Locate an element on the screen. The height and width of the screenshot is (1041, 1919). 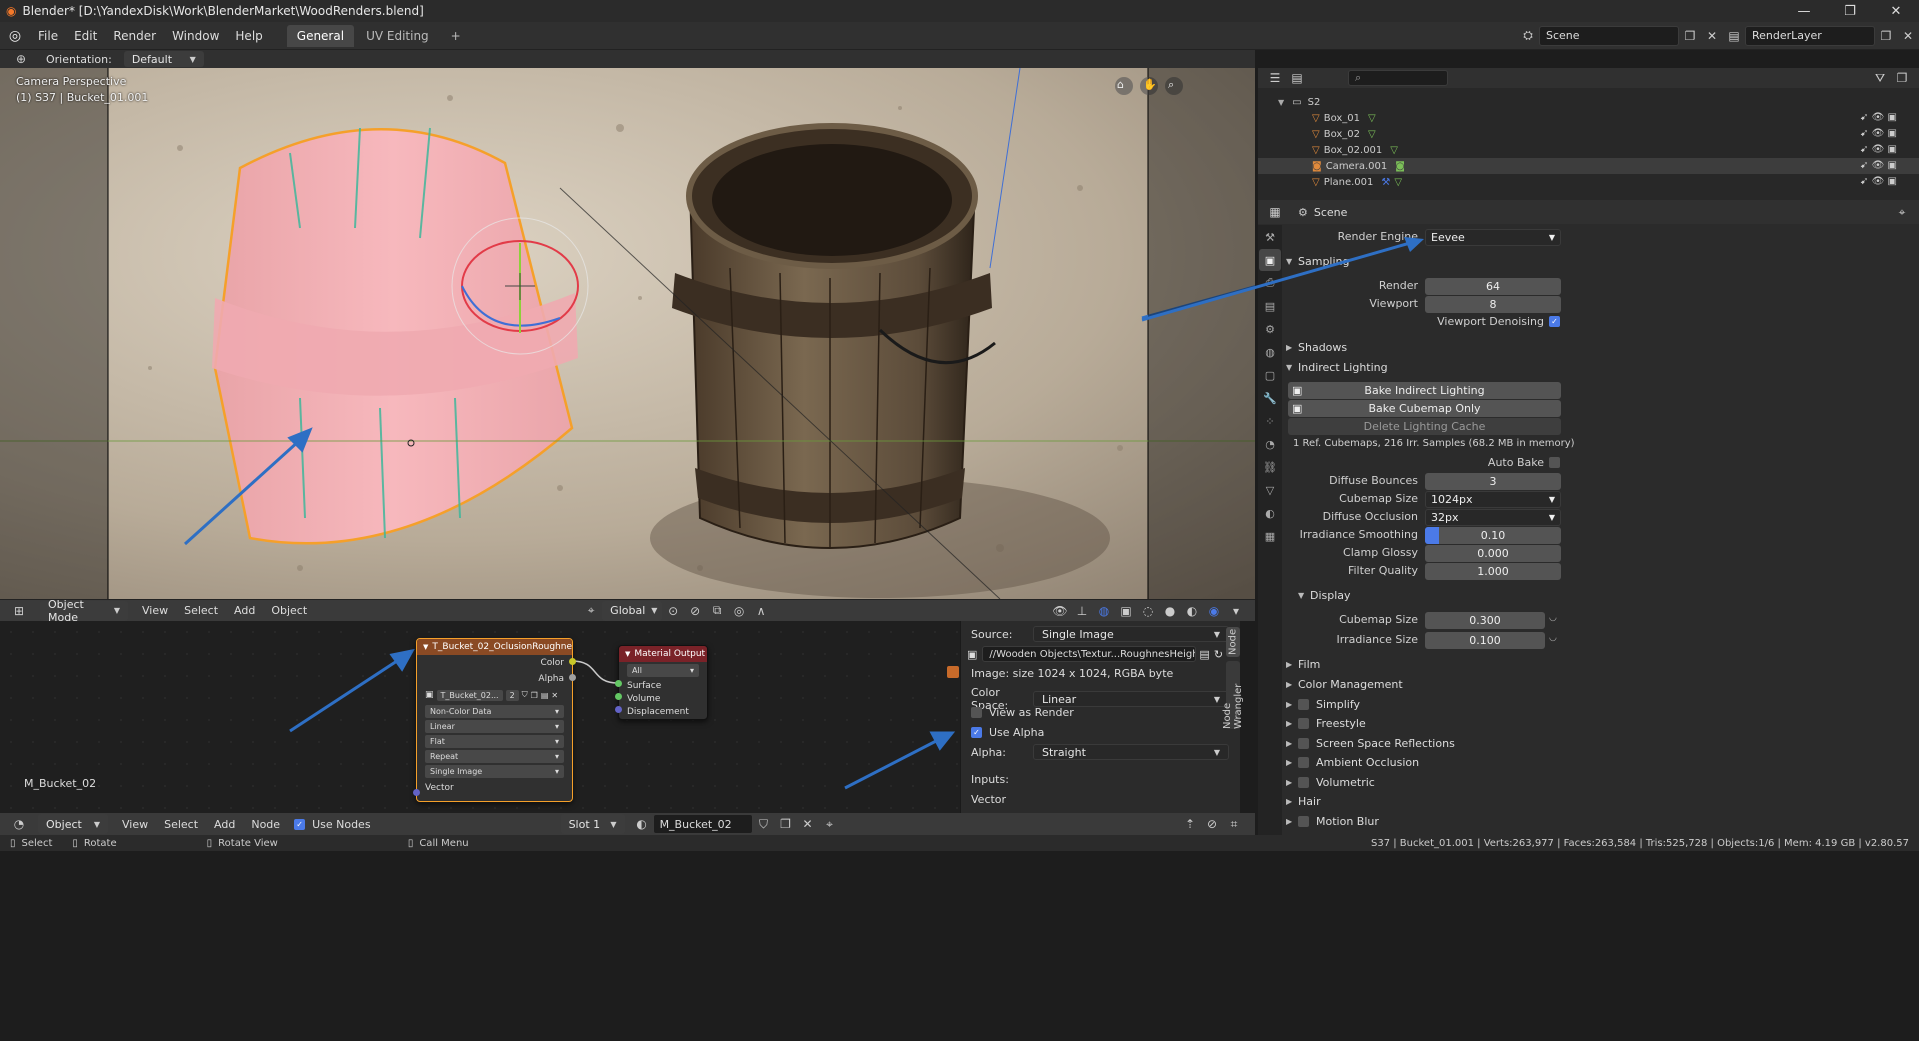
duplicate-image-icon: ❐ is located at coordinates (534, 695).